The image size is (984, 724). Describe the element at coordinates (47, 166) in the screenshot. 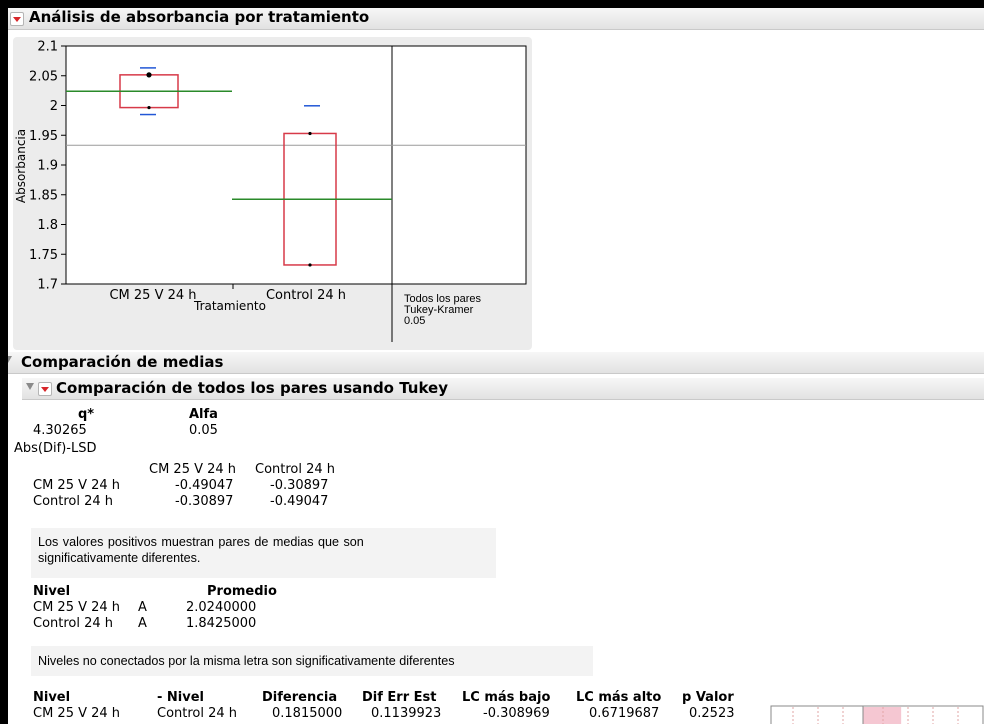

I see `y-tick-label: 1.9` at that location.